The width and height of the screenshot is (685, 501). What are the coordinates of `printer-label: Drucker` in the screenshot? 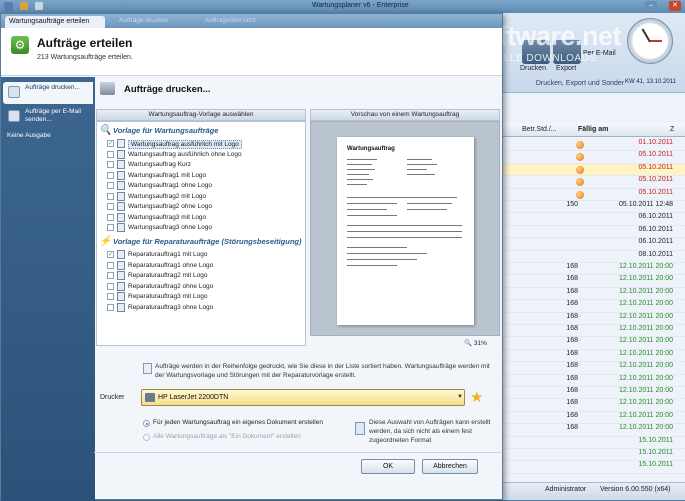 It's located at (112, 397).